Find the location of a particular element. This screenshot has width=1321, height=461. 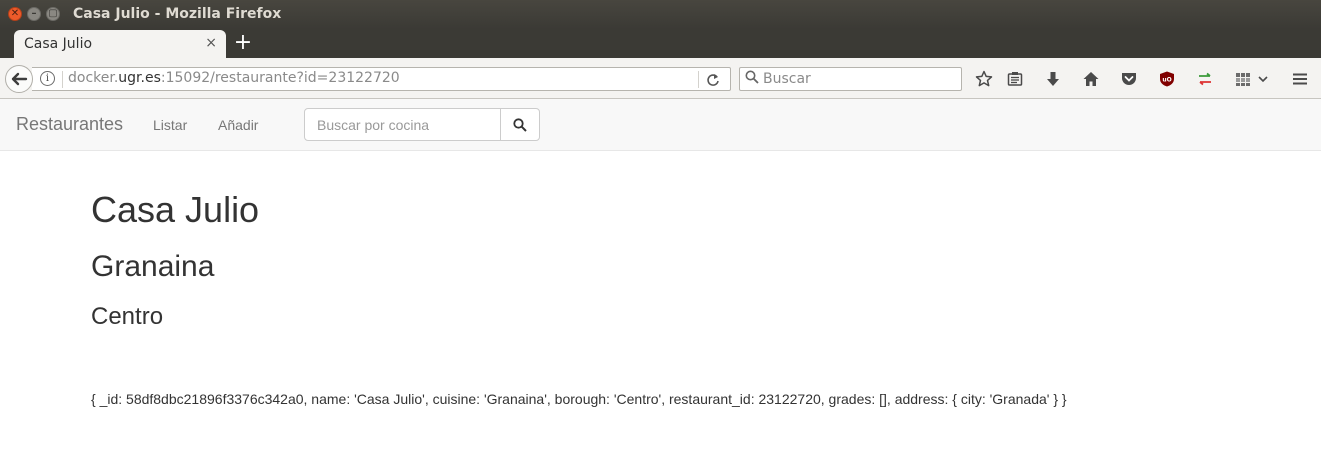

window-minimize-button: – is located at coordinates (34, 14).